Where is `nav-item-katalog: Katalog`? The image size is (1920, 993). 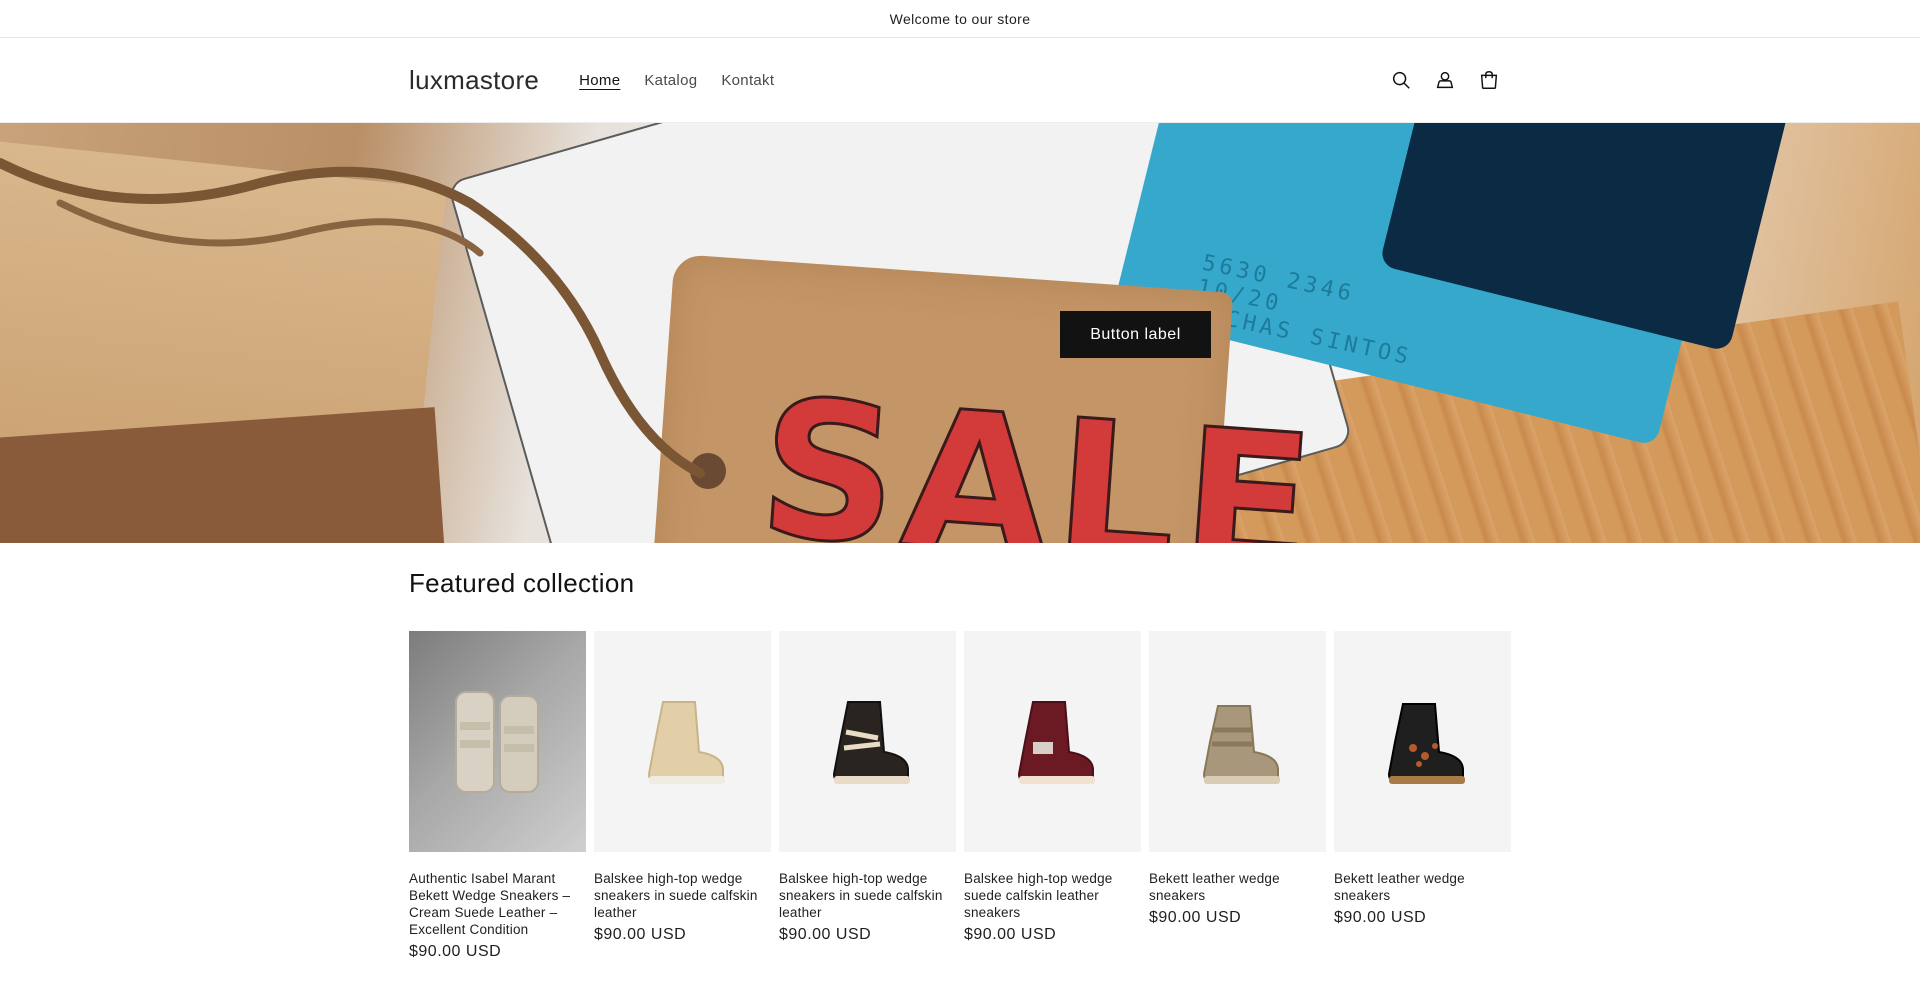
nav-item-katalog: Katalog is located at coordinates (670, 80).